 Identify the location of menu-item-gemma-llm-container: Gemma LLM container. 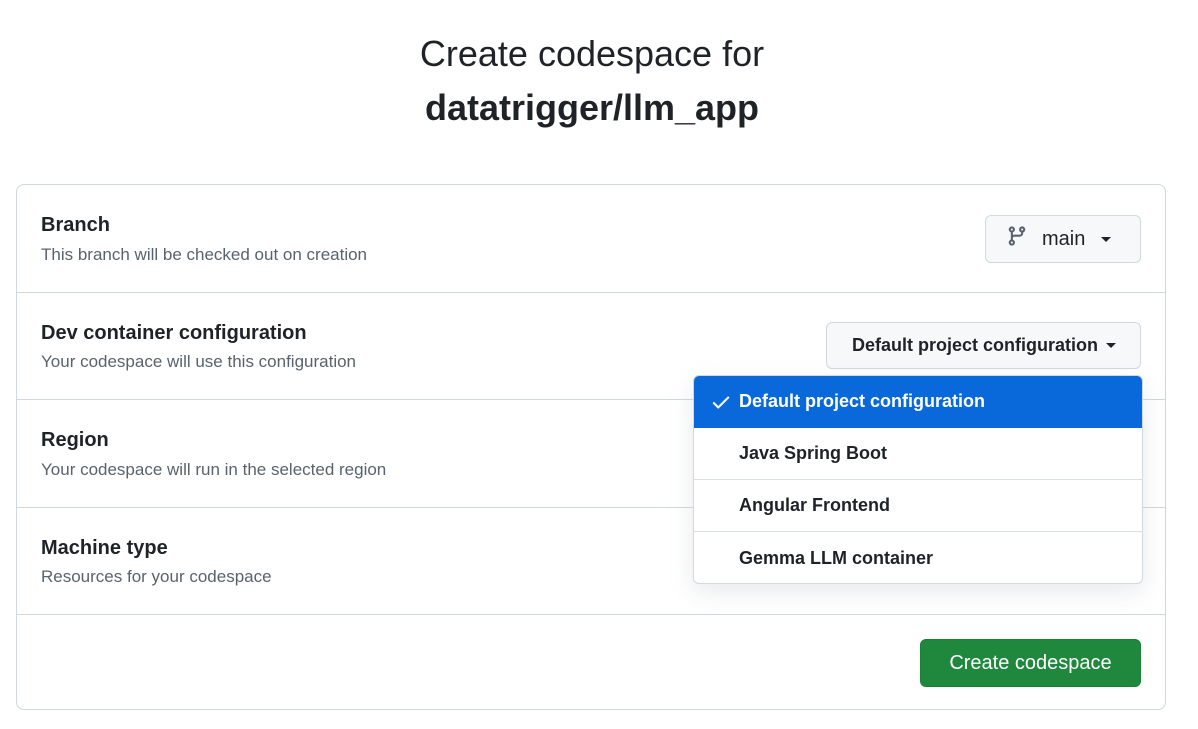
(918, 557).